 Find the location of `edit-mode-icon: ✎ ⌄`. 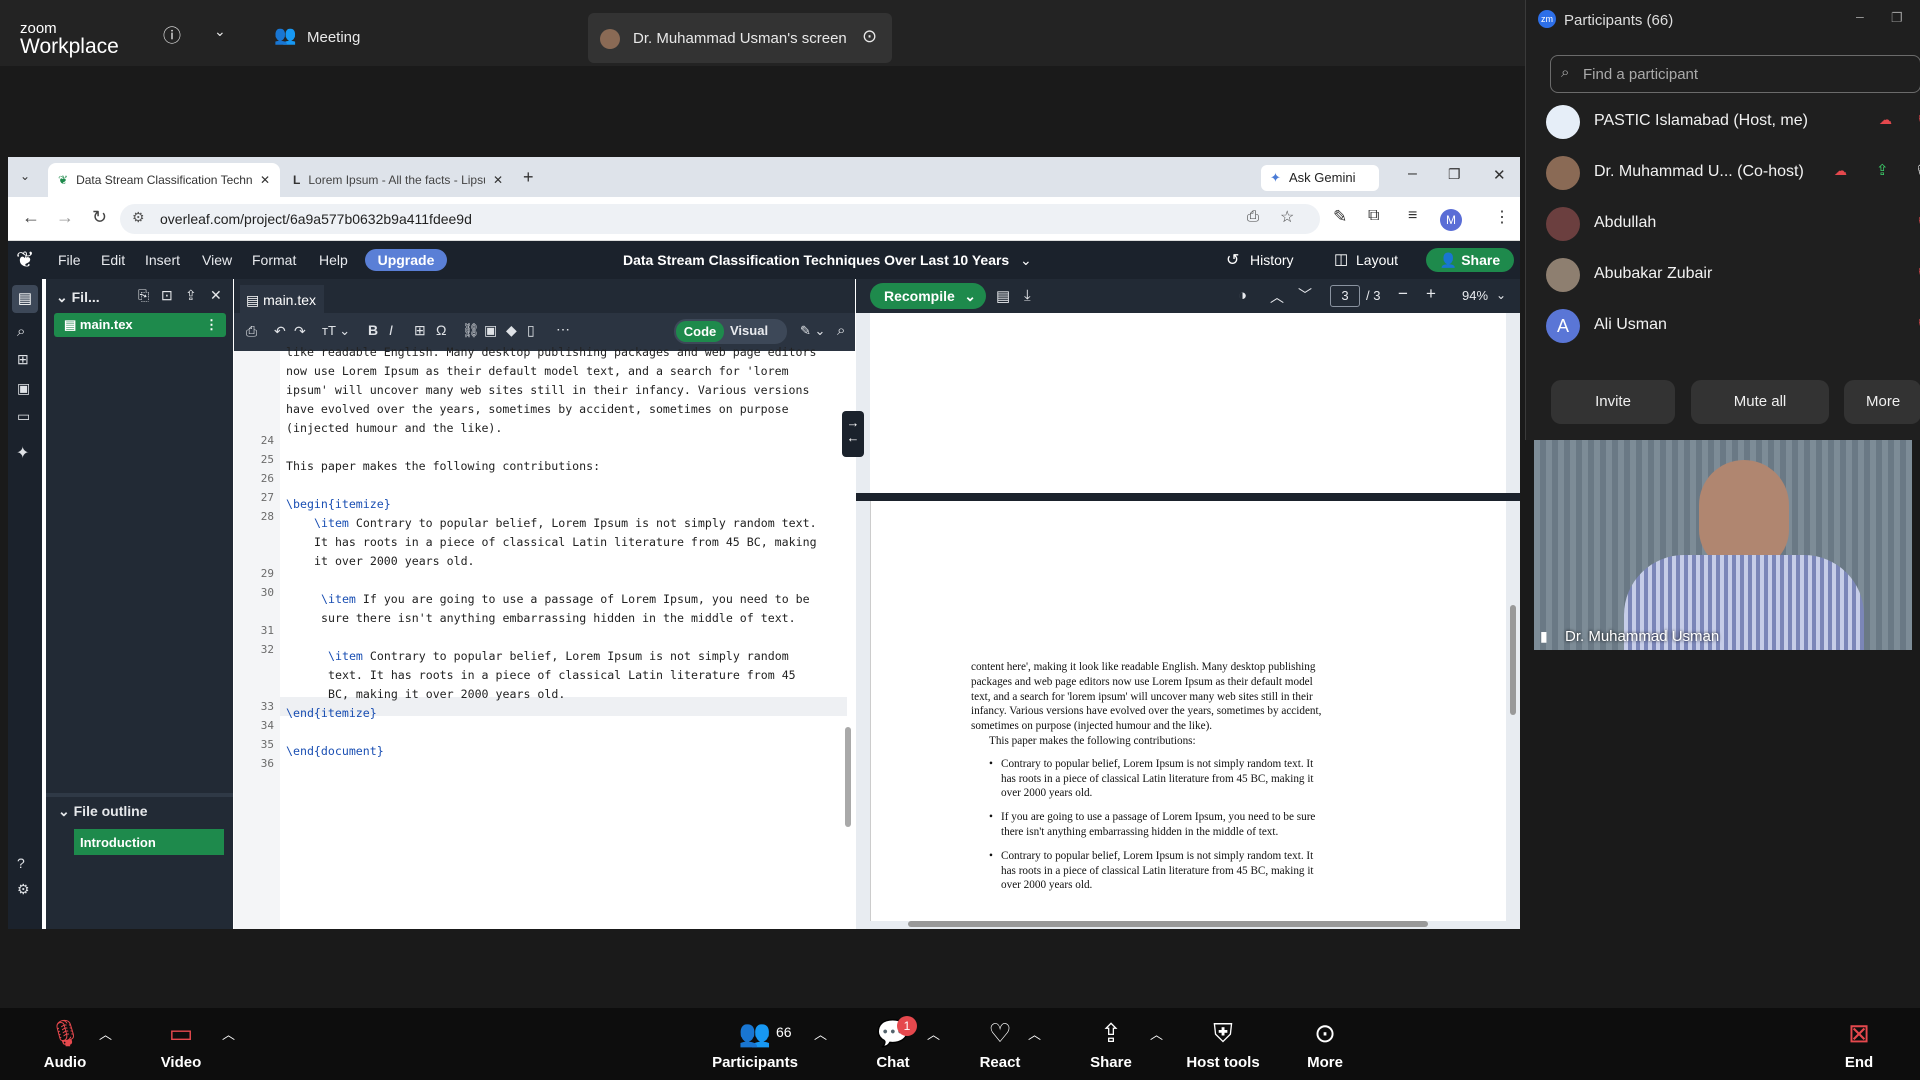

edit-mode-icon: ✎ ⌄ is located at coordinates (812, 331).